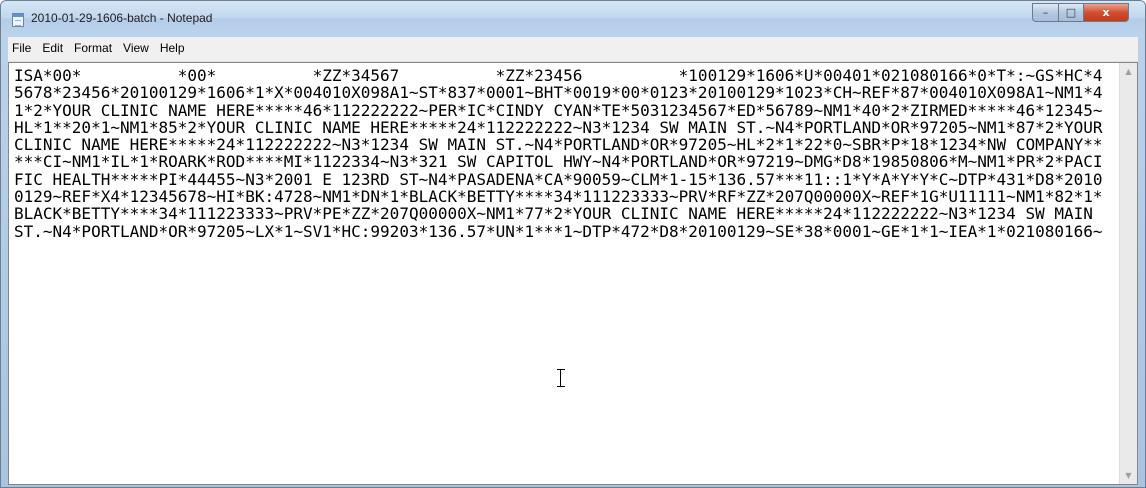  Describe the element at coordinates (1071, 12) in the screenshot. I see `maximize-button: □` at that location.